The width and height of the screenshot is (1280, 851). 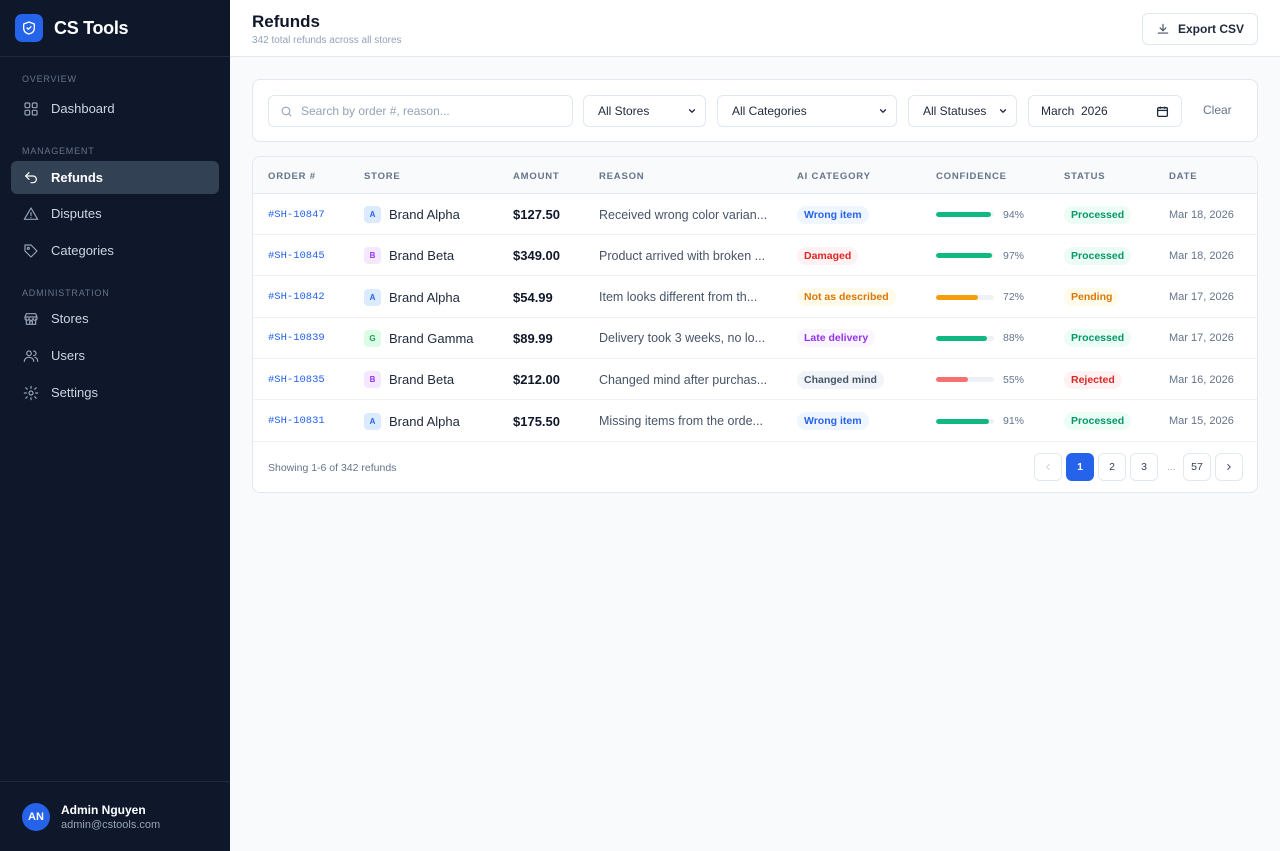 What do you see at coordinates (1201, 297) in the screenshot?
I see `refund-date: Mar 17, 2026` at bounding box center [1201, 297].